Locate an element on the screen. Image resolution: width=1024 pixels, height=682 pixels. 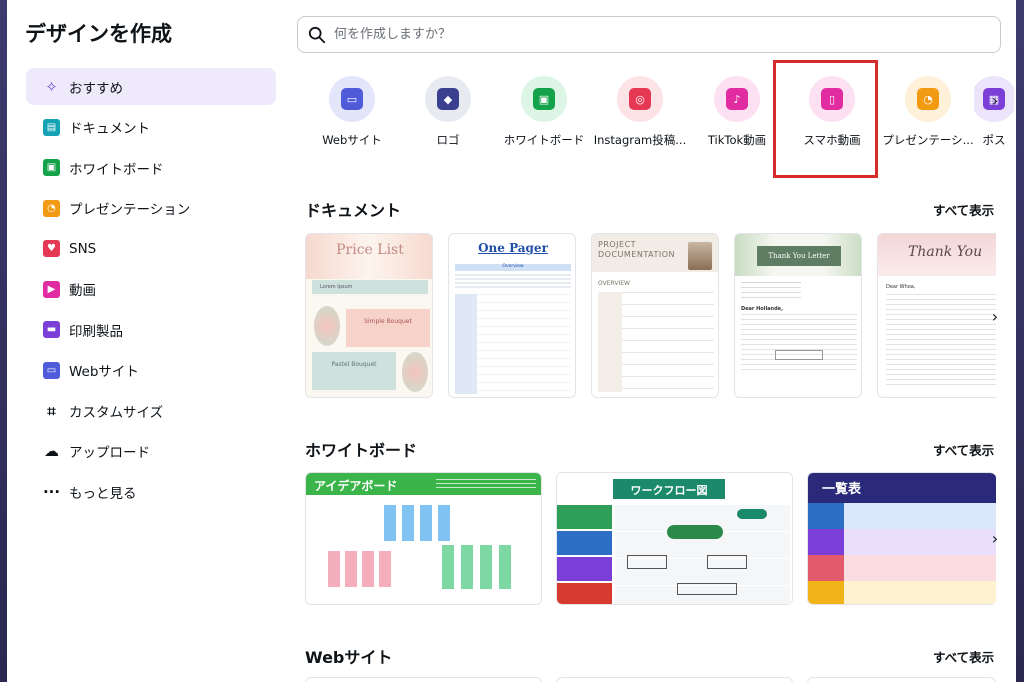
document-icon: ▤ is located at coordinates (51, 127).